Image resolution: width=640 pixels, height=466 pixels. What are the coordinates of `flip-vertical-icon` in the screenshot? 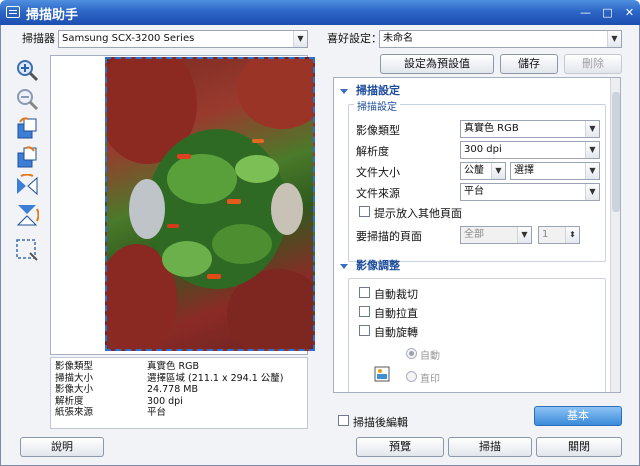 It's located at (27, 215).